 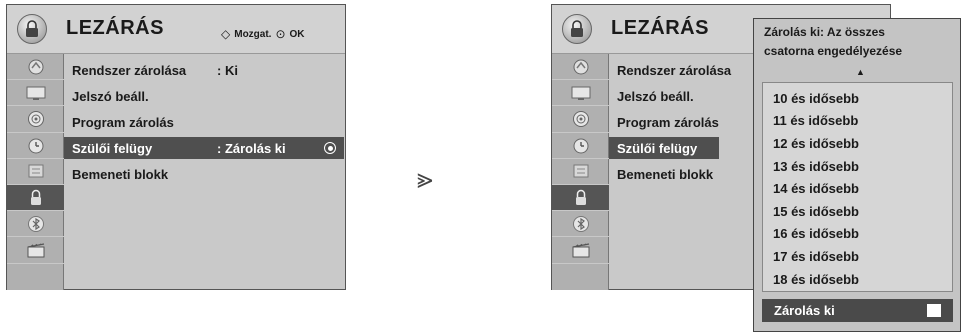 What do you see at coordinates (804, 310) in the screenshot?
I see `lock-off-label: Zárolás ki` at bounding box center [804, 310].